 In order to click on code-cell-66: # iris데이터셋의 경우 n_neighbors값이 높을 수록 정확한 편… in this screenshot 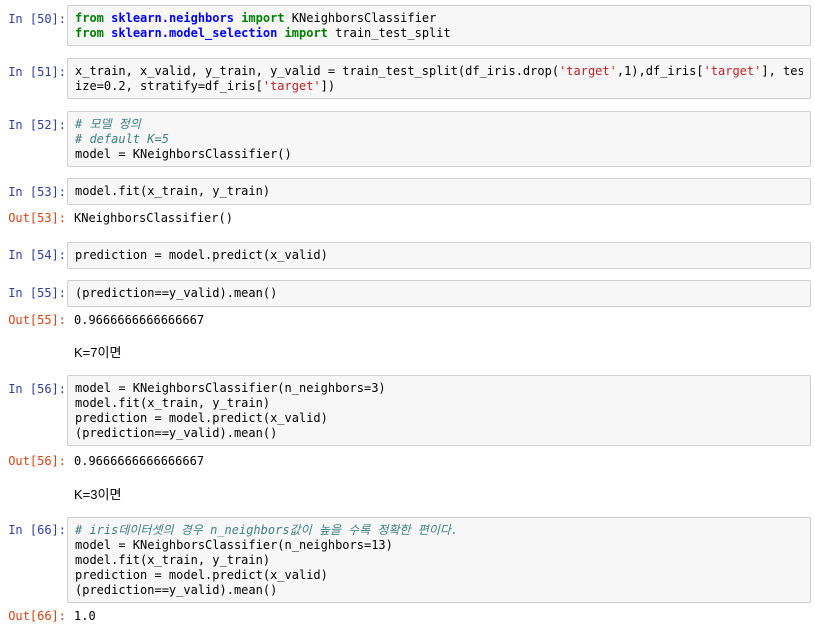, I will do `click(439, 560)`.